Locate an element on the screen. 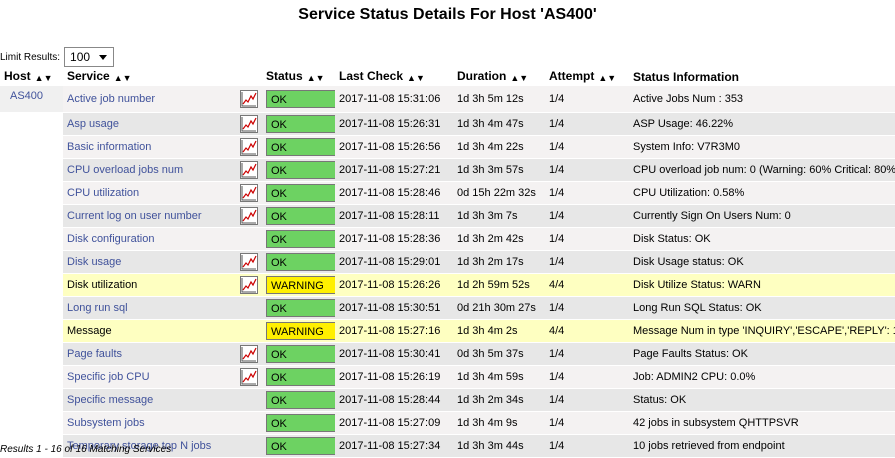 The image size is (895, 458). column-header-host: Host ▲▼ is located at coordinates (28, 76).